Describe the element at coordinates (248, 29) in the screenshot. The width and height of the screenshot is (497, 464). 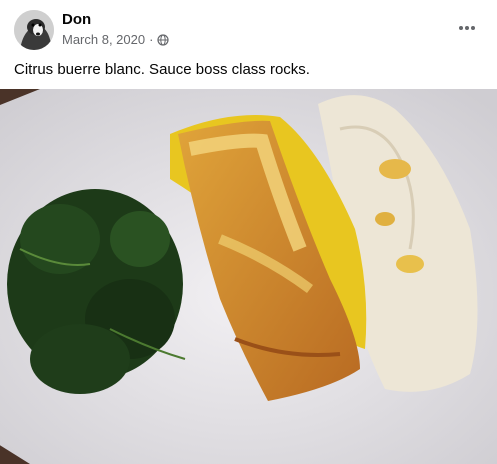
I see `post-header: Don March 8, 2020 ·` at that location.